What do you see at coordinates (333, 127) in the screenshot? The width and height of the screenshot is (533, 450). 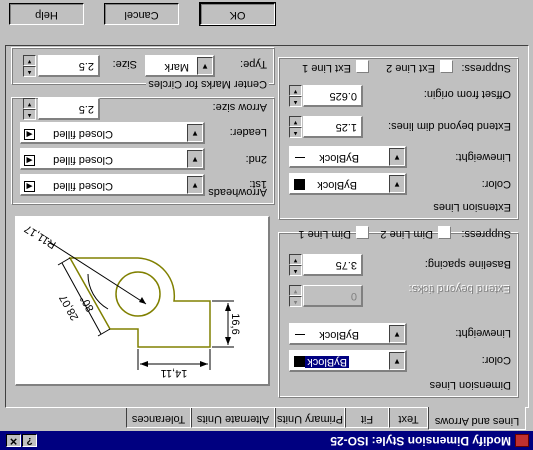 I see `ext-extend-field: 1.25` at bounding box center [333, 127].